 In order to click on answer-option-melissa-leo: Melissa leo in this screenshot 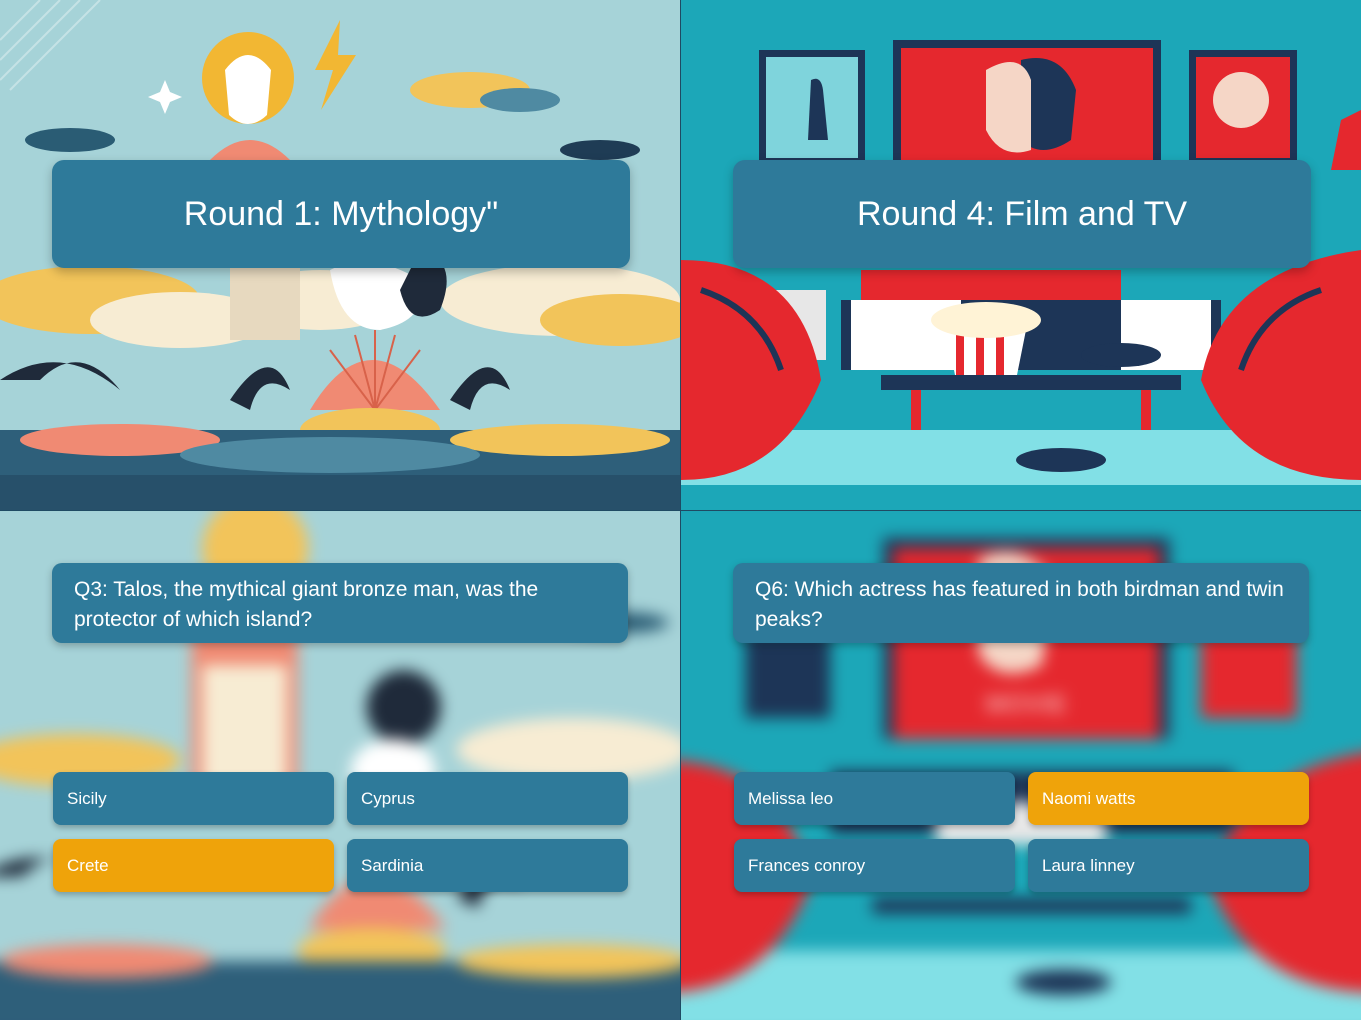, I will do `click(874, 798)`.